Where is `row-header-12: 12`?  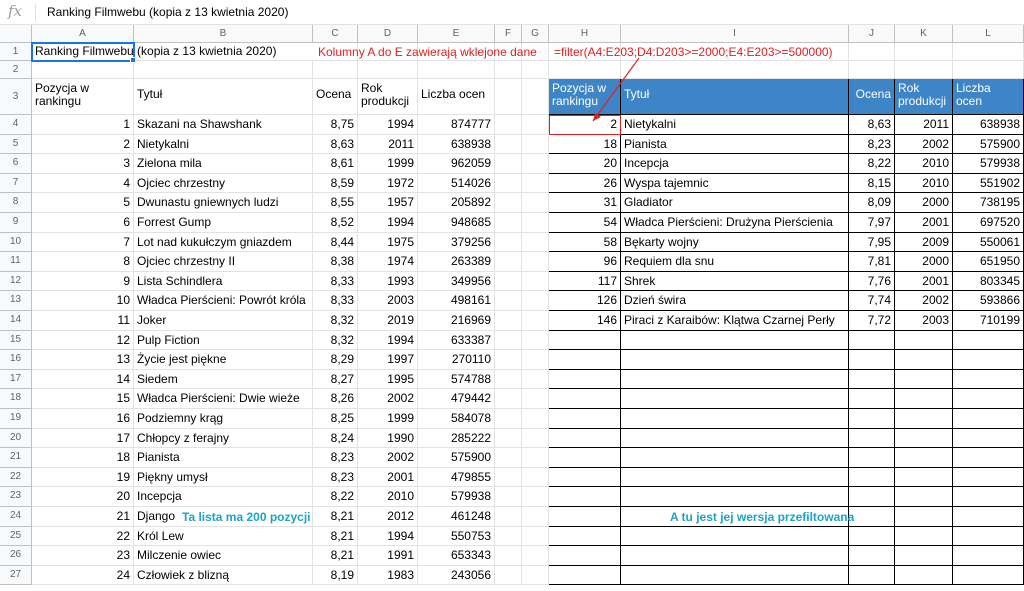 row-header-12: 12 is located at coordinates (16, 281).